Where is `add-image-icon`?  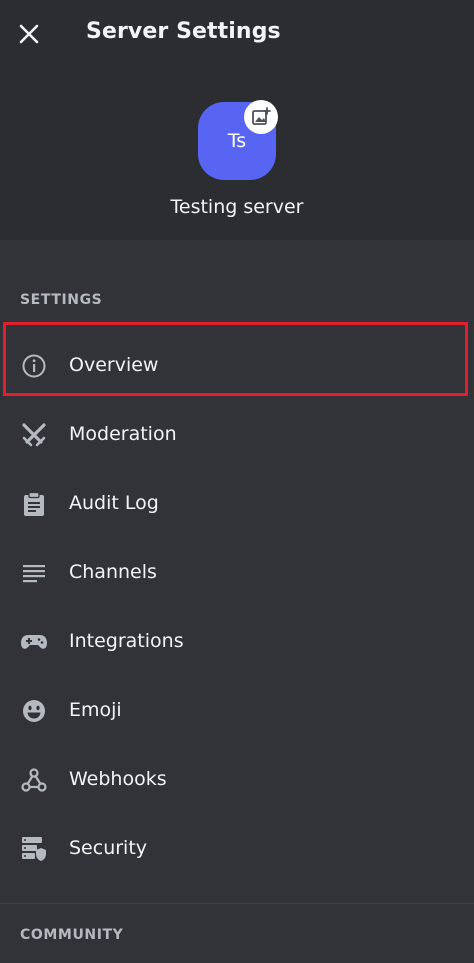
add-image-icon is located at coordinates (261, 116).